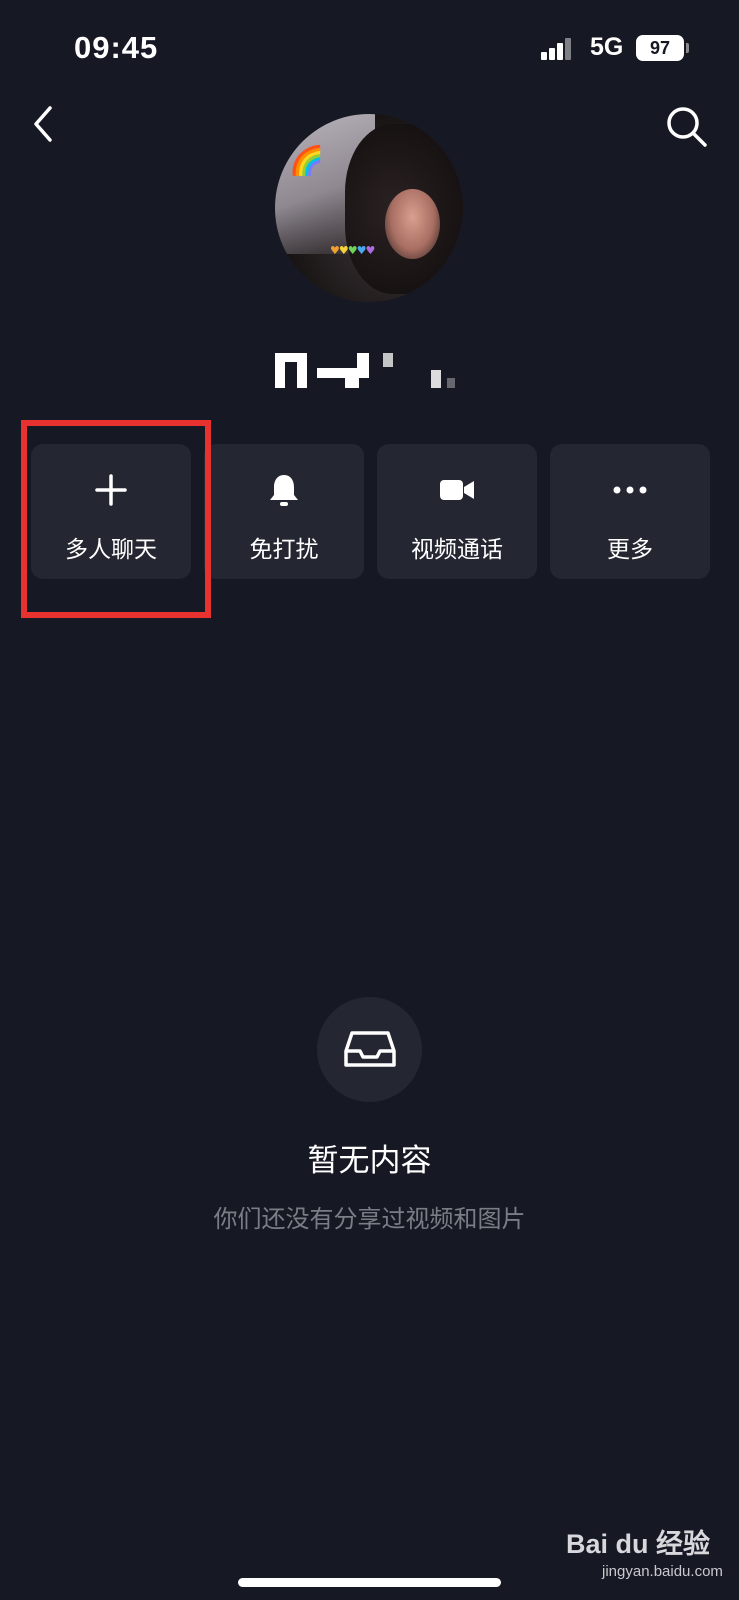  What do you see at coordinates (116, 47) in the screenshot?
I see `status-time: 09:45` at bounding box center [116, 47].